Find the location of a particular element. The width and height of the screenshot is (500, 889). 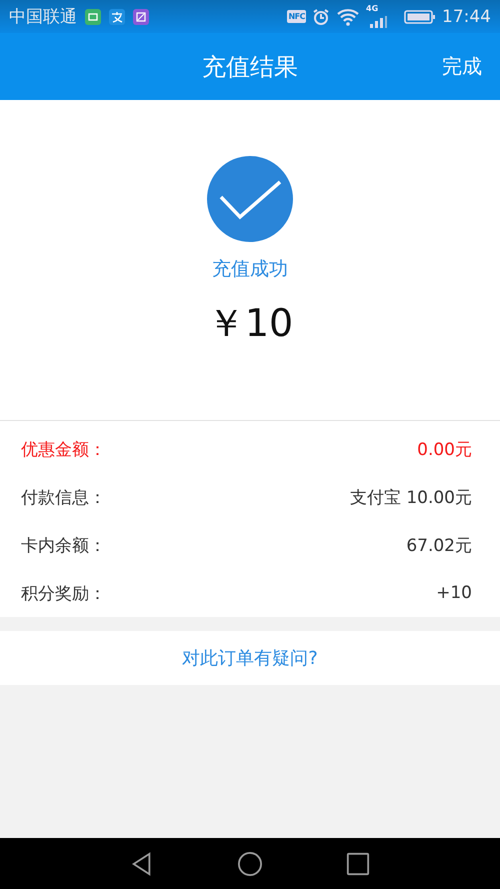

carrier-name: 中国联通 is located at coordinates (43, 17).